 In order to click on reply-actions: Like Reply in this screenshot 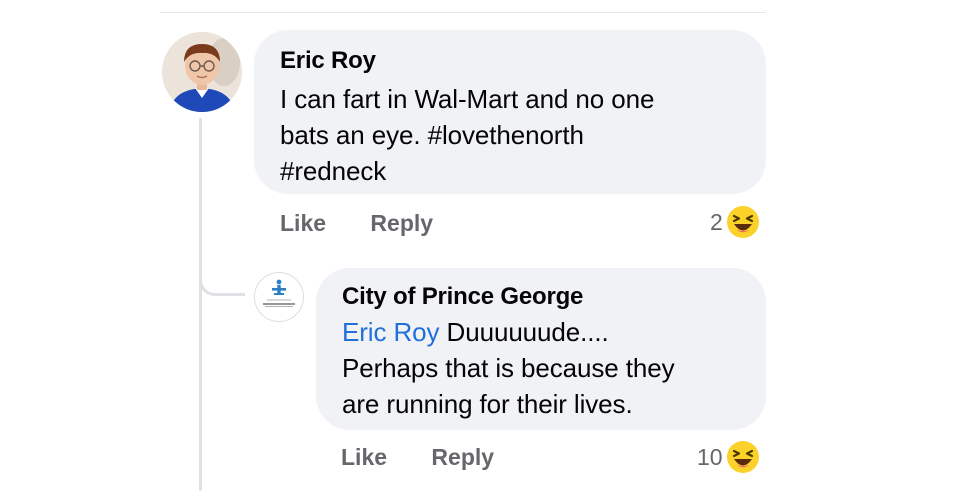, I will do `click(417, 457)`.